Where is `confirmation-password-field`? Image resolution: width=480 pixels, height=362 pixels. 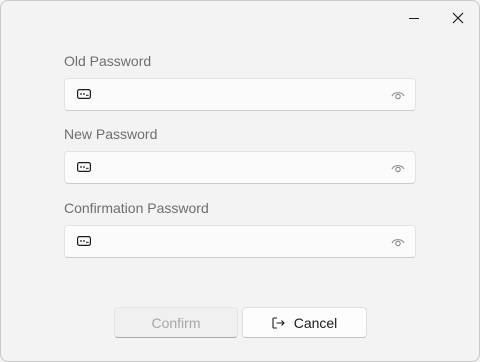
confirmation-password-field is located at coordinates (240, 241).